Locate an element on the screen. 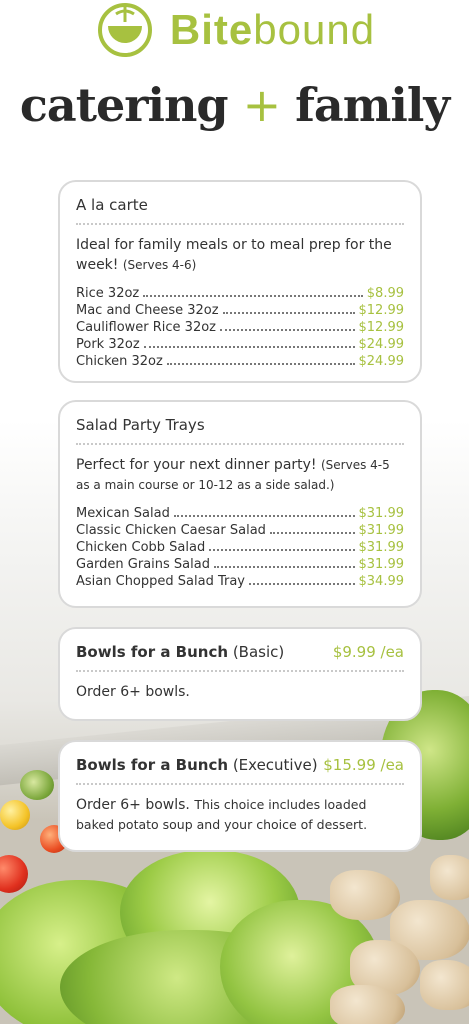 The image size is (469, 1024). item-name: Garden Grains Salad is located at coordinates (143, 564).